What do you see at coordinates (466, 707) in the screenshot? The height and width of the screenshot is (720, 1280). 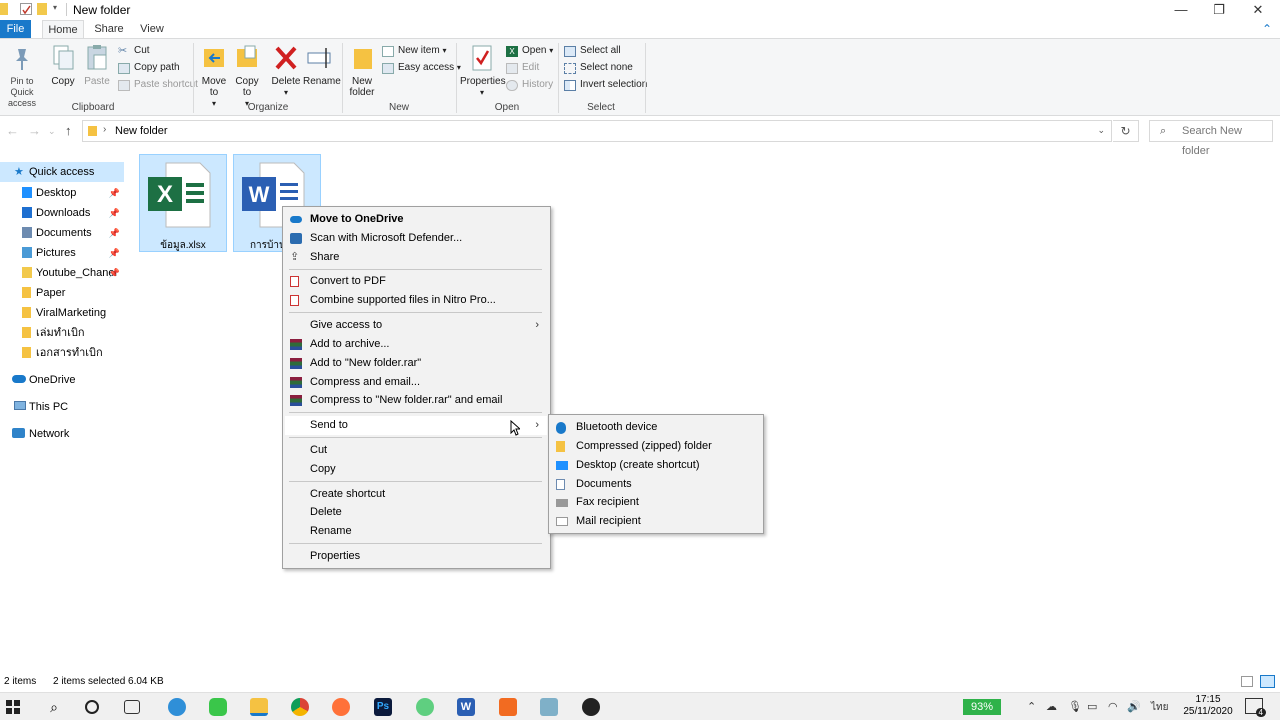 I see `word-taskbar-icon: W` at bounding box center [466, 707].